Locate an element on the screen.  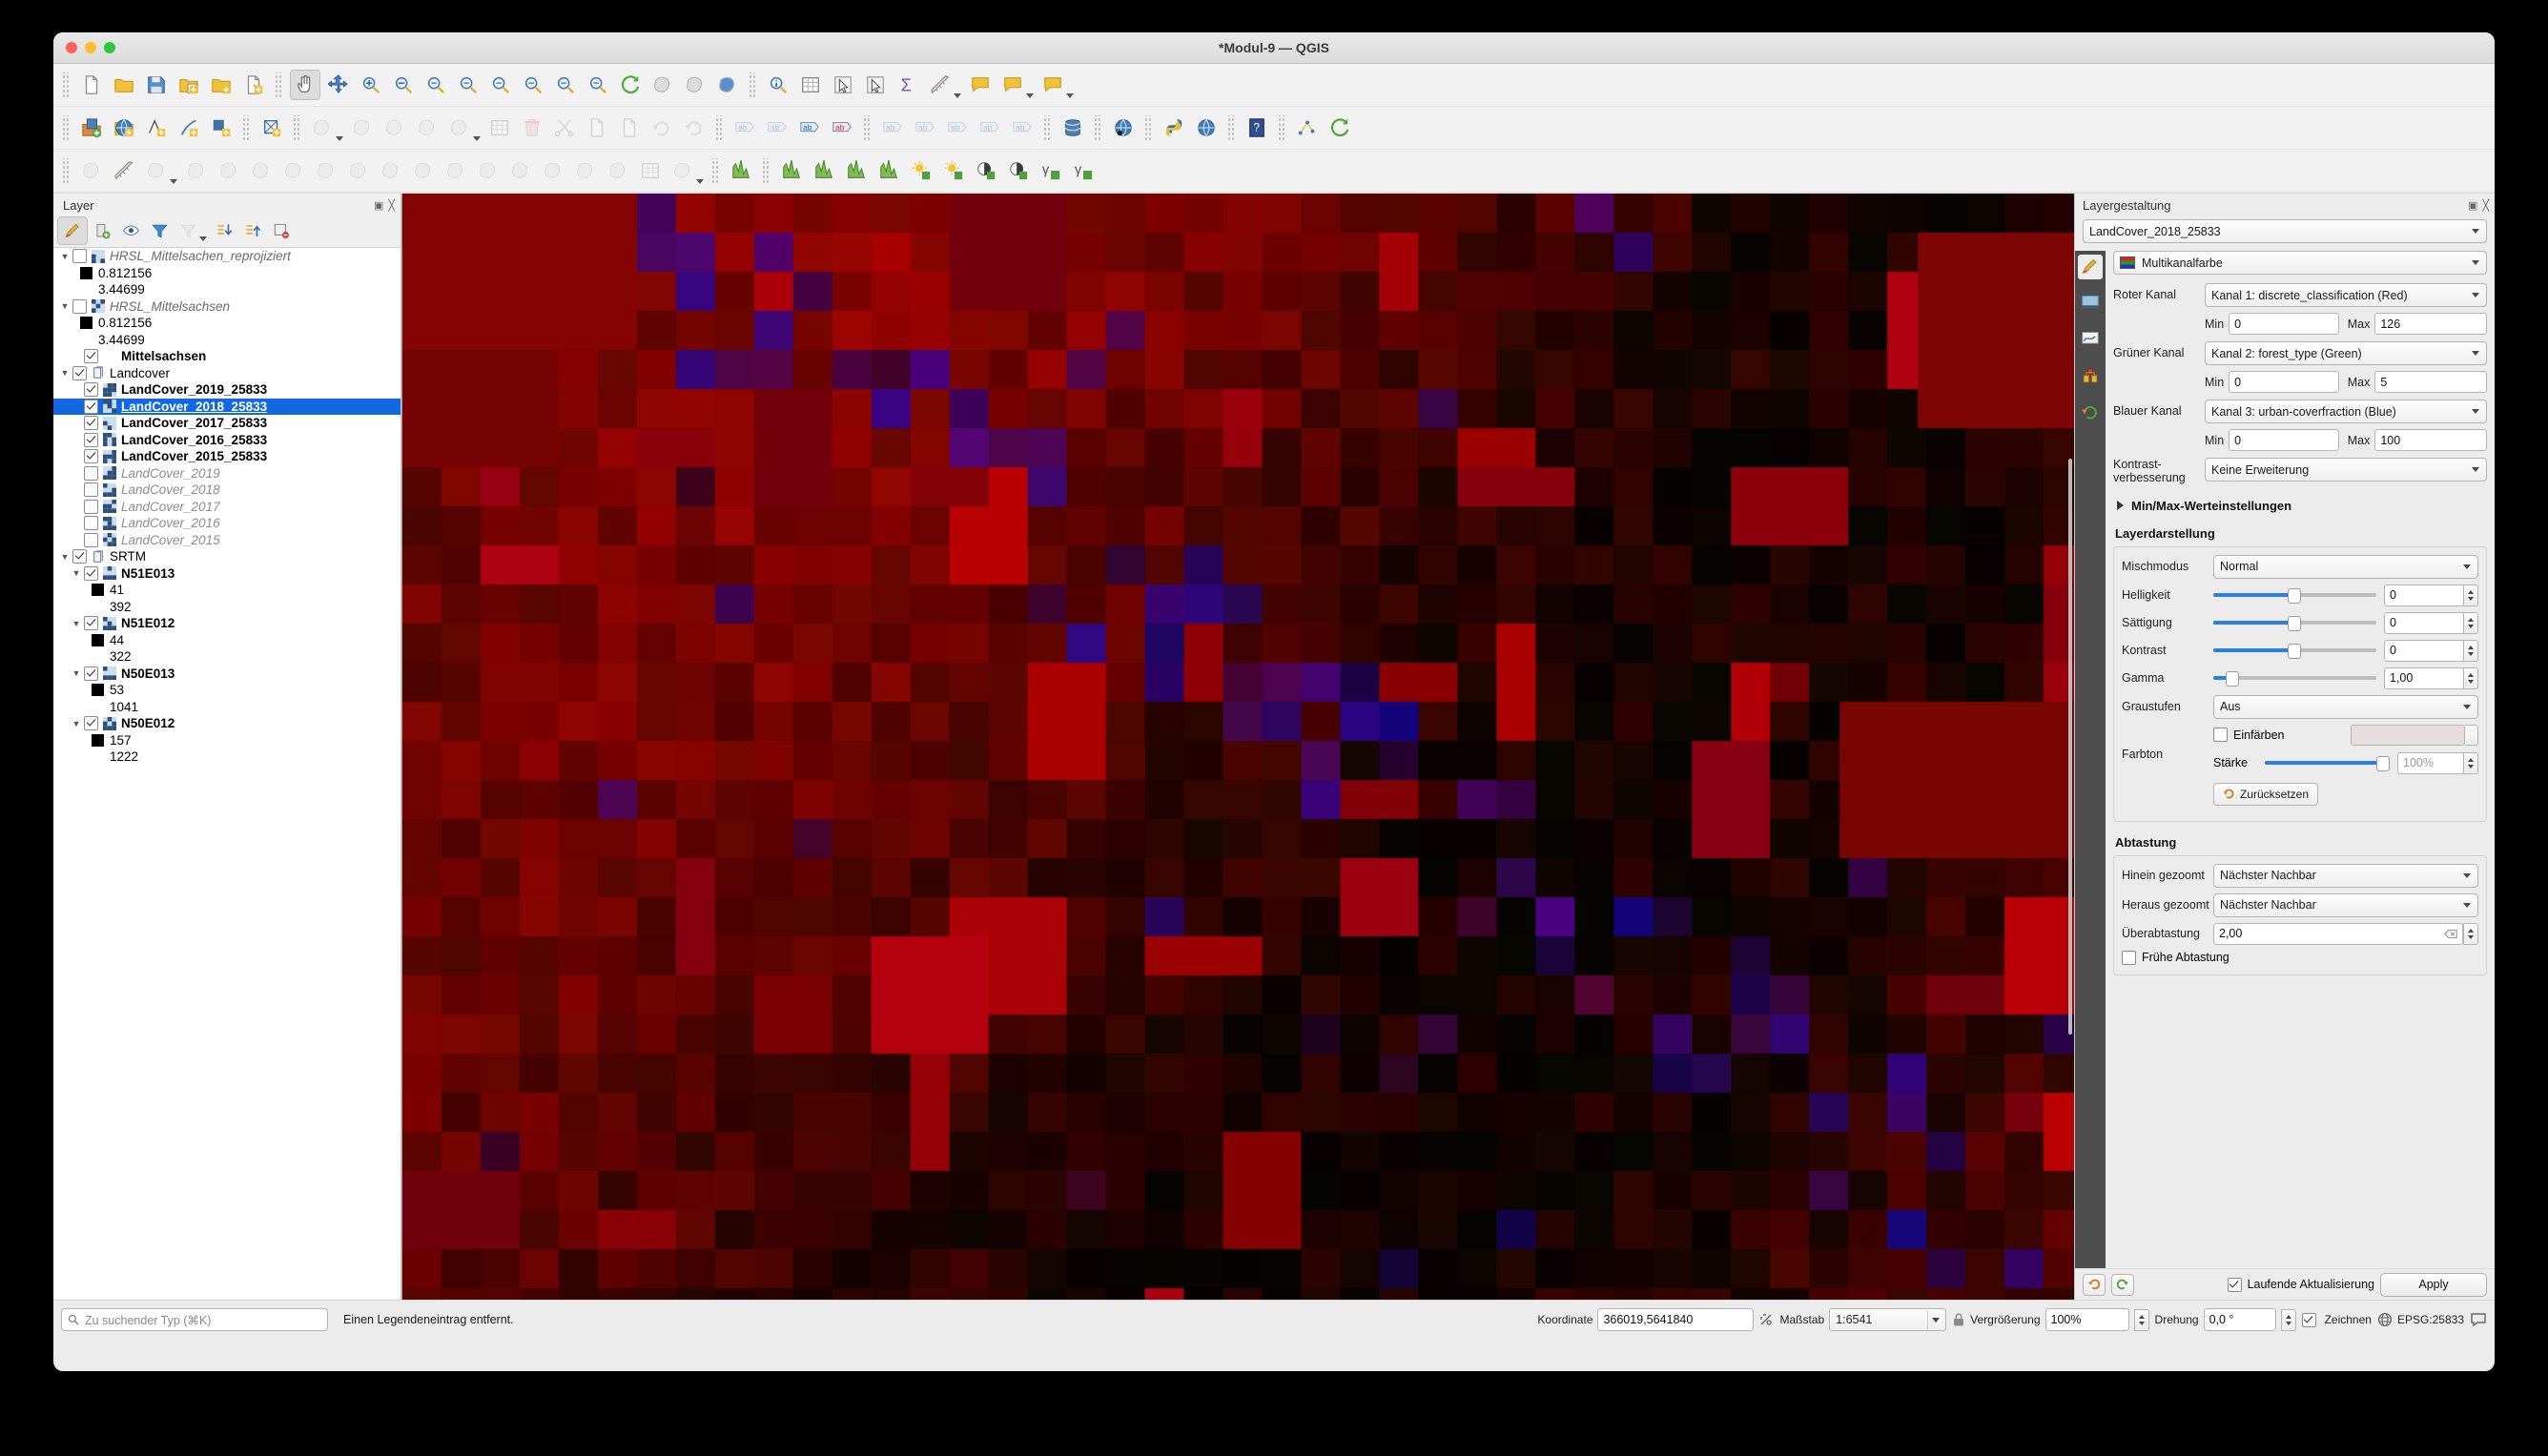
min-input: 0 is located at coordinates (2284, 324).